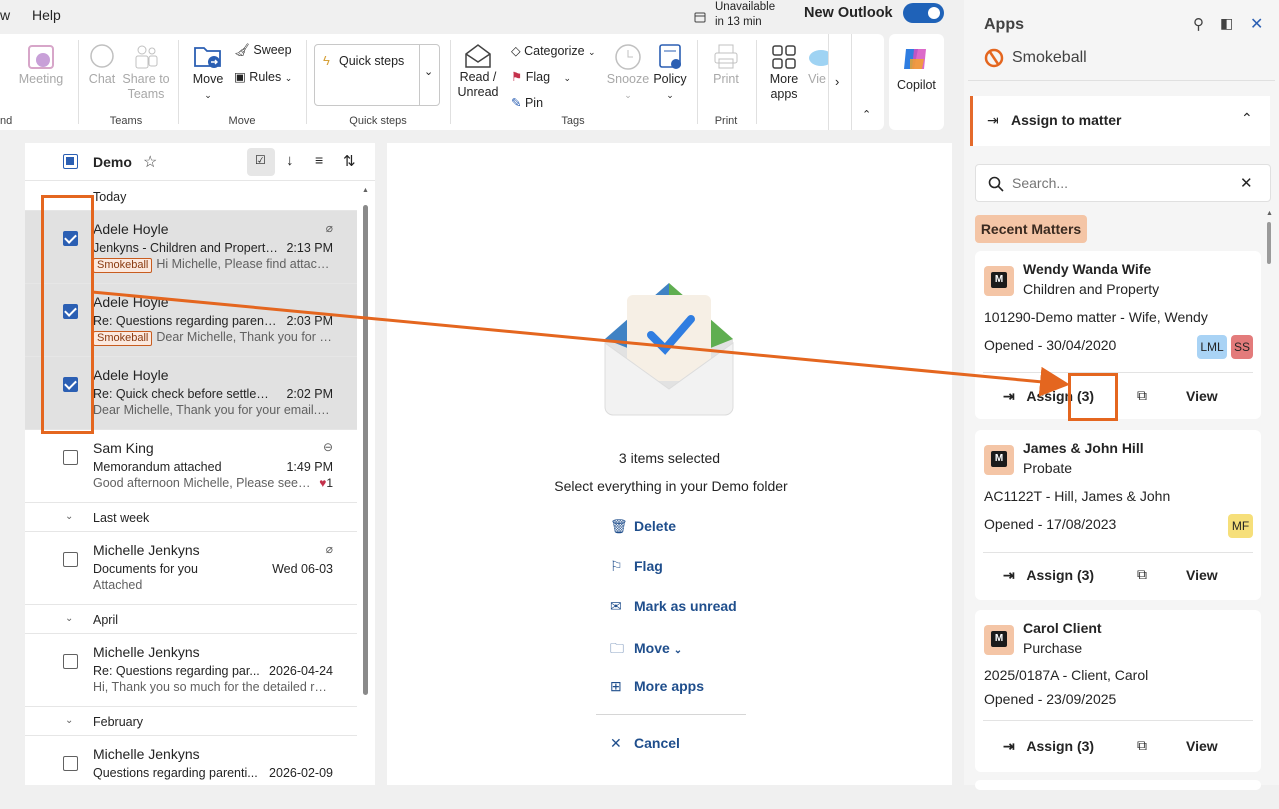  Describe the element at coordinates (527, 102) in the screenshot. I see `pin-button: ✎ Pin` at that location.